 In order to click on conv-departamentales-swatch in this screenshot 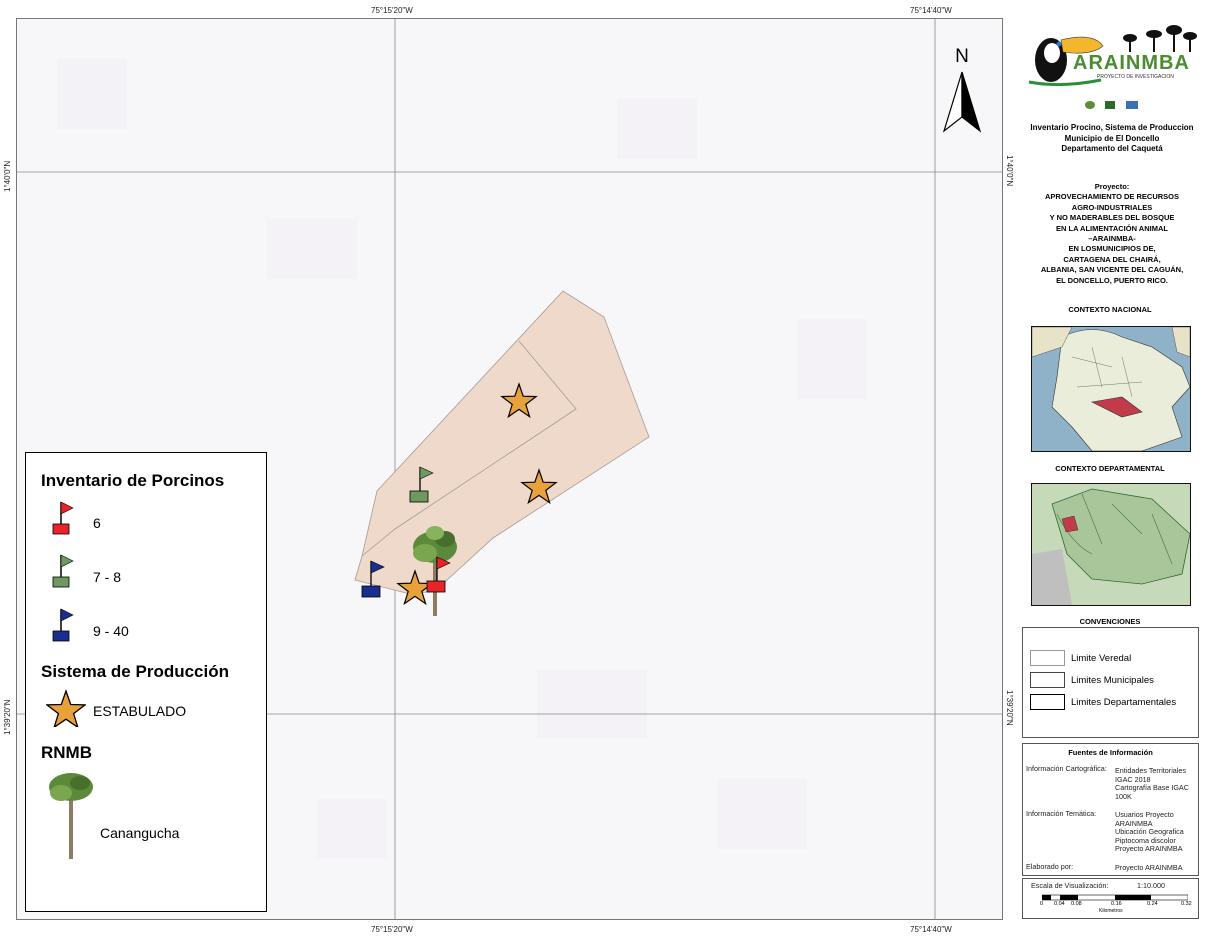, I will do `click(1047, 702)`.